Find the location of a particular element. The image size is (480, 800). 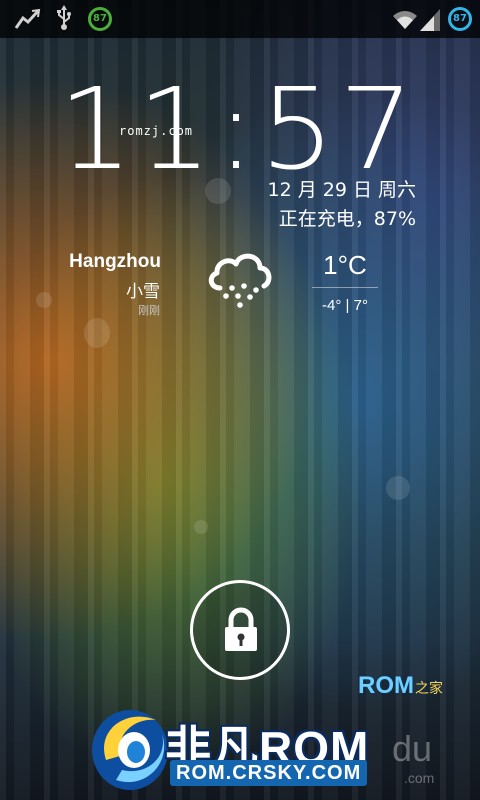

snow-cloud-icon is located at coordinates (240, 280).